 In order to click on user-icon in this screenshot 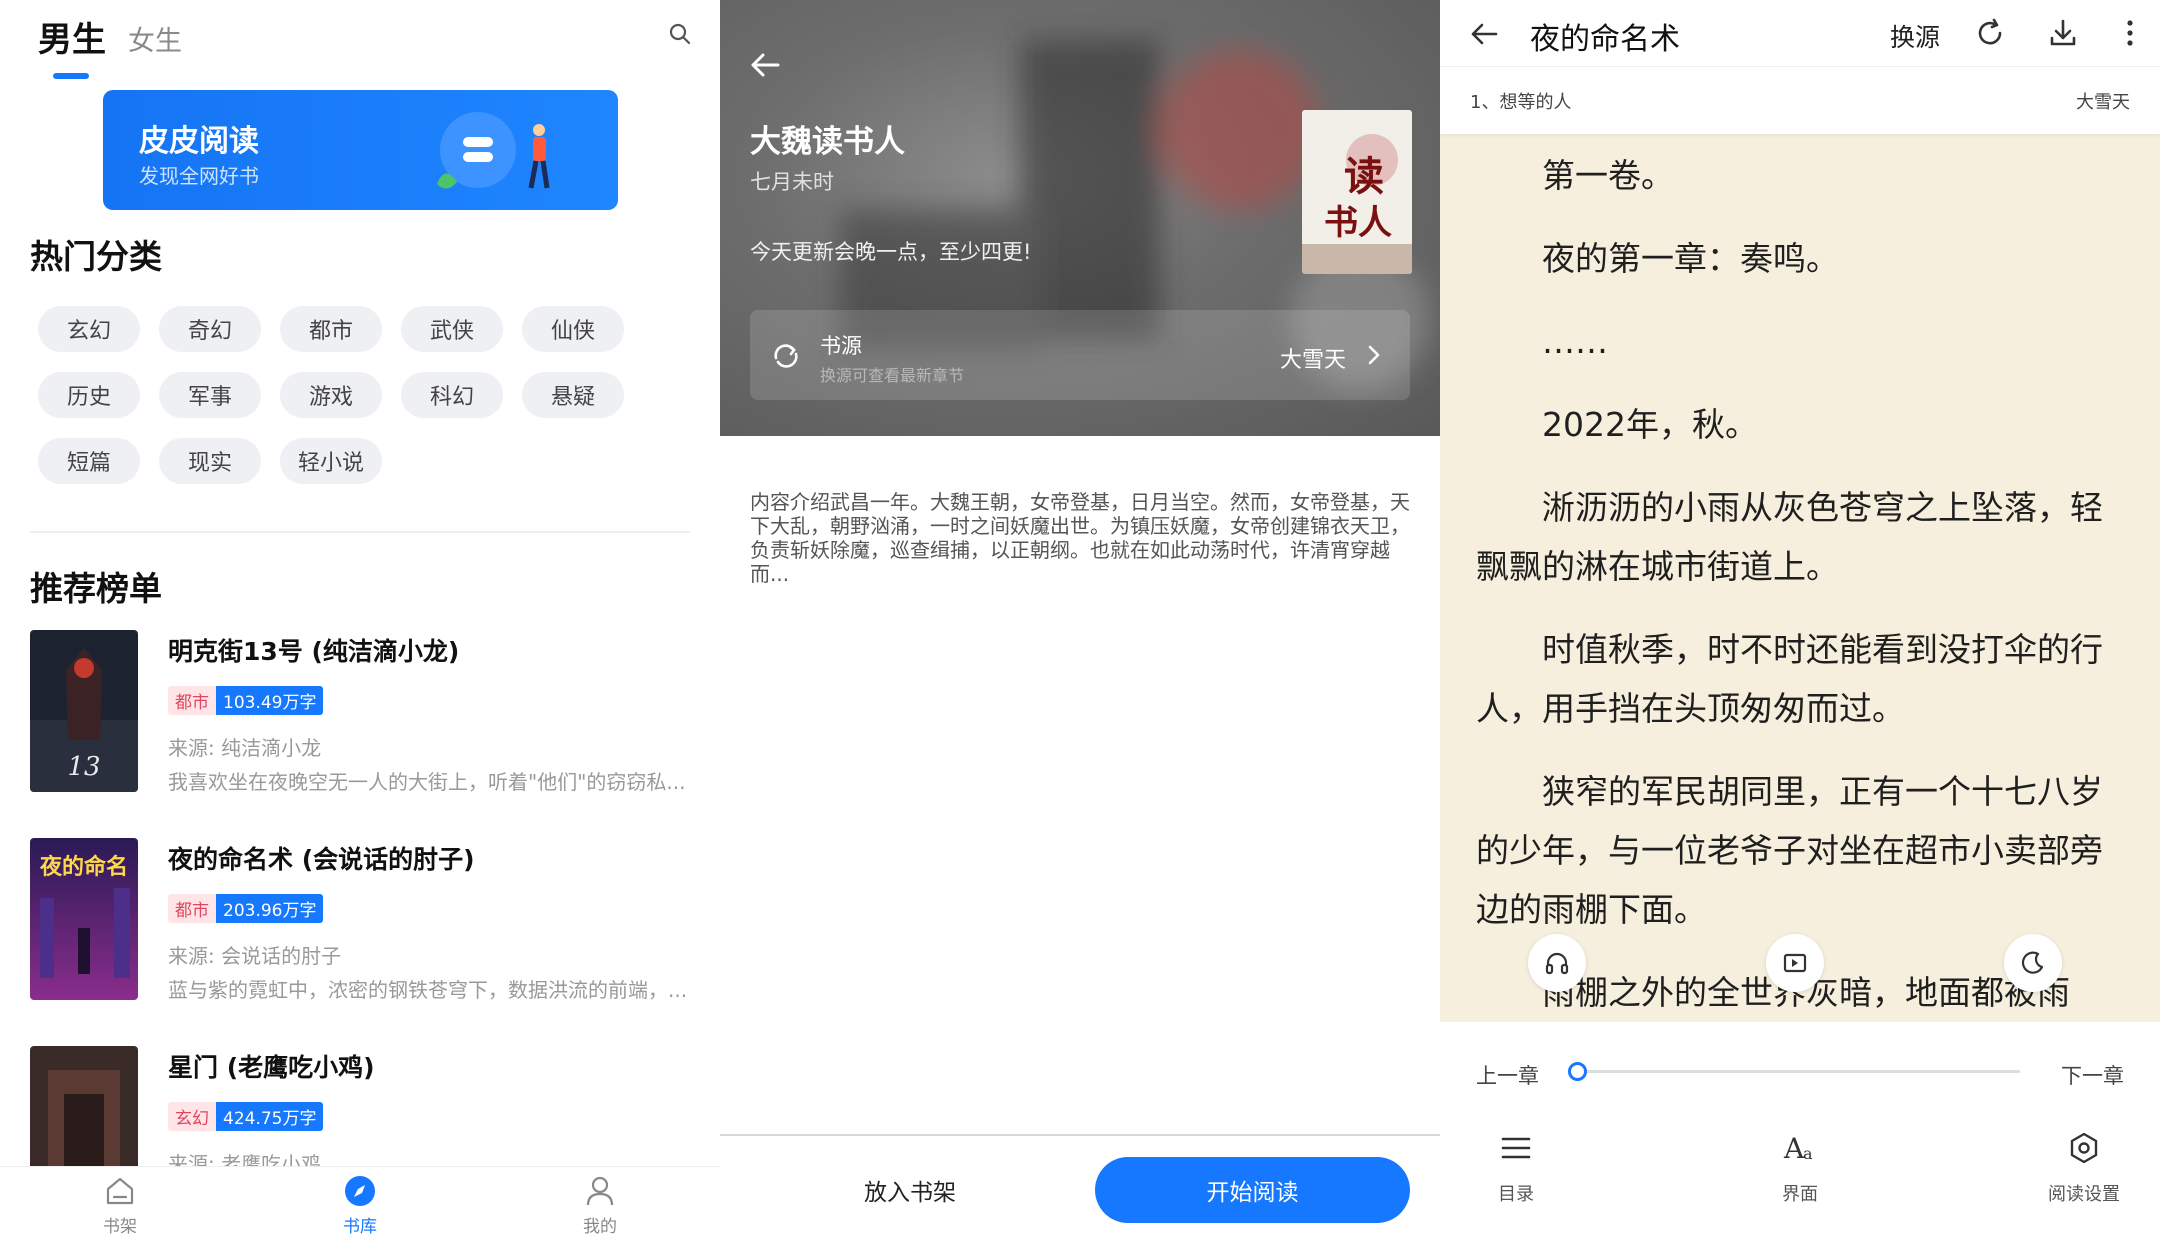, I will do `click(600, 1191)`.